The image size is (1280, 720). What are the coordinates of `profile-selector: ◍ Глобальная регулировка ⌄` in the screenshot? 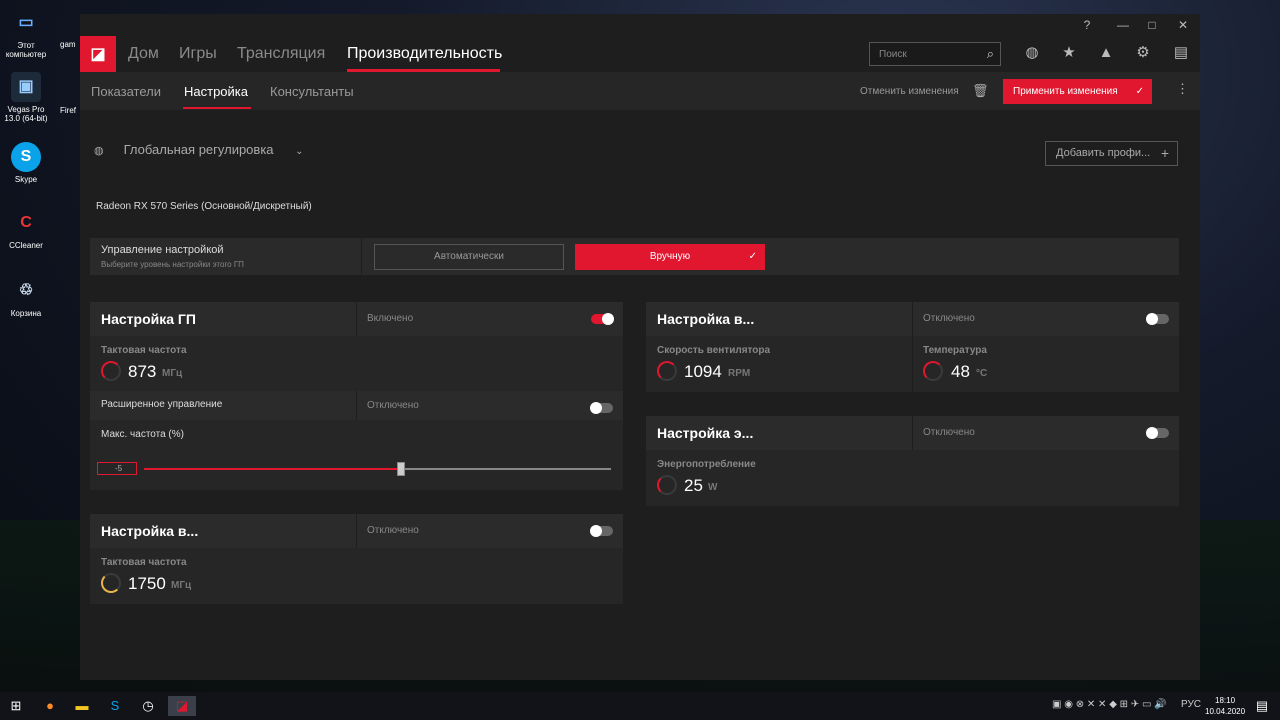 It's located at (199, 149).